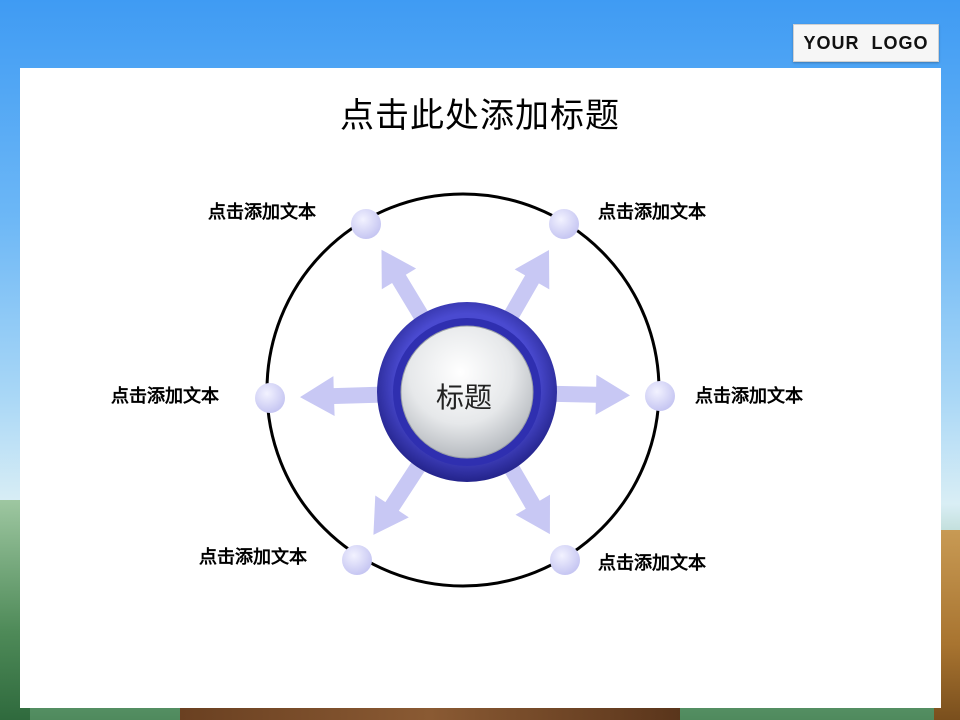 The image size is (960, 720). What do you see at coordinates (565, 560) in the screenshot?
I see `node-bottom-right` at bounding box center [565, 560].